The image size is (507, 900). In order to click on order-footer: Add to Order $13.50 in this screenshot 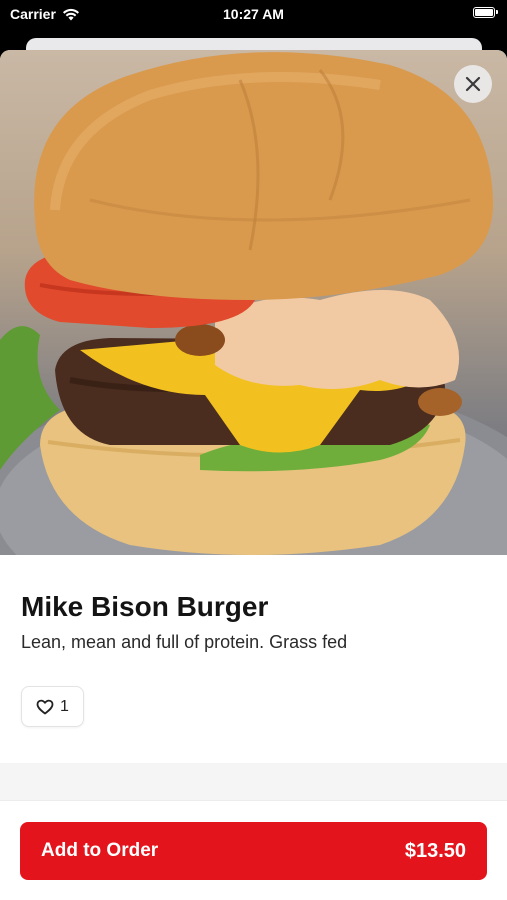, I will do `click(253, 850)`.